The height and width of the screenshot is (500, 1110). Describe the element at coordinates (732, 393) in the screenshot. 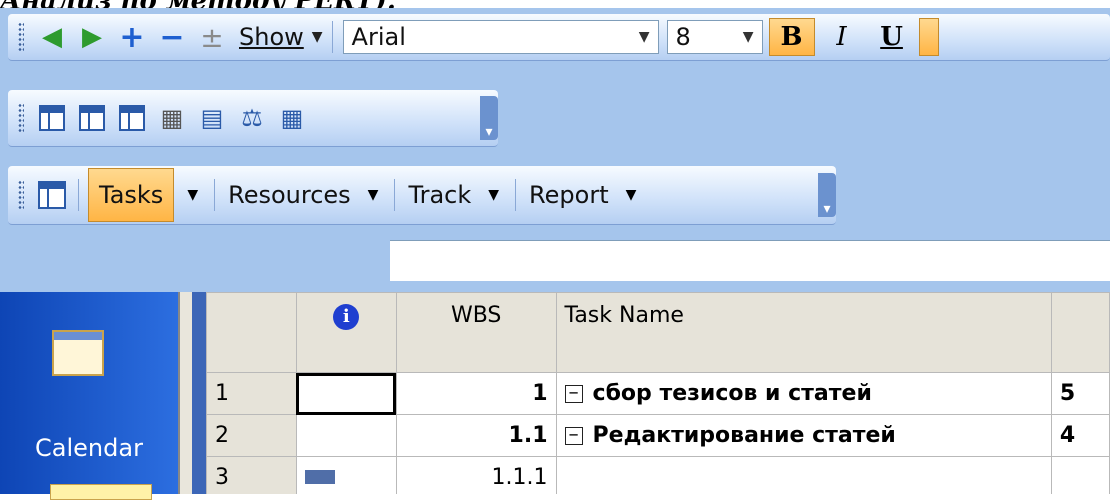

I see `task-name-text: сбор тезисов и статей` at that location.